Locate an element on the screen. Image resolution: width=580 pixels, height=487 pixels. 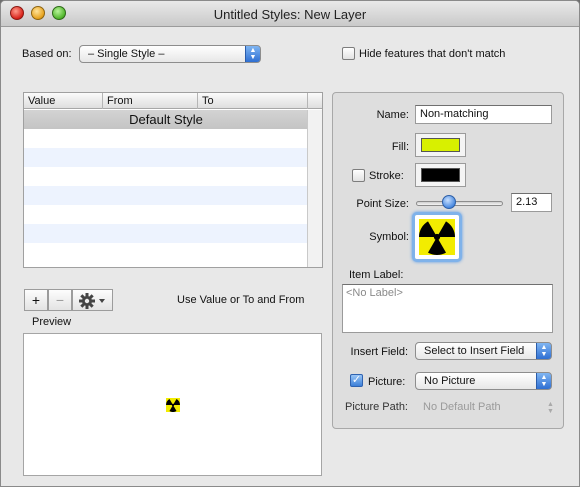
action-menu-button is located at coordinates (92, 300).